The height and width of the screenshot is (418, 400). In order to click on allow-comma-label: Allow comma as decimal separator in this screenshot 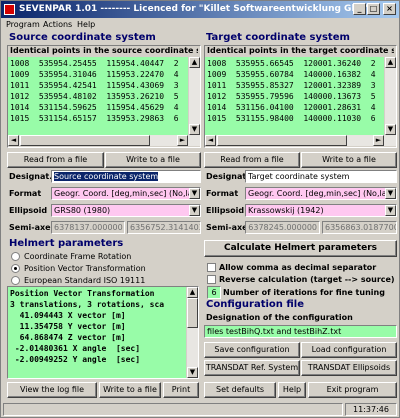, I will do `click(297, 267)`.